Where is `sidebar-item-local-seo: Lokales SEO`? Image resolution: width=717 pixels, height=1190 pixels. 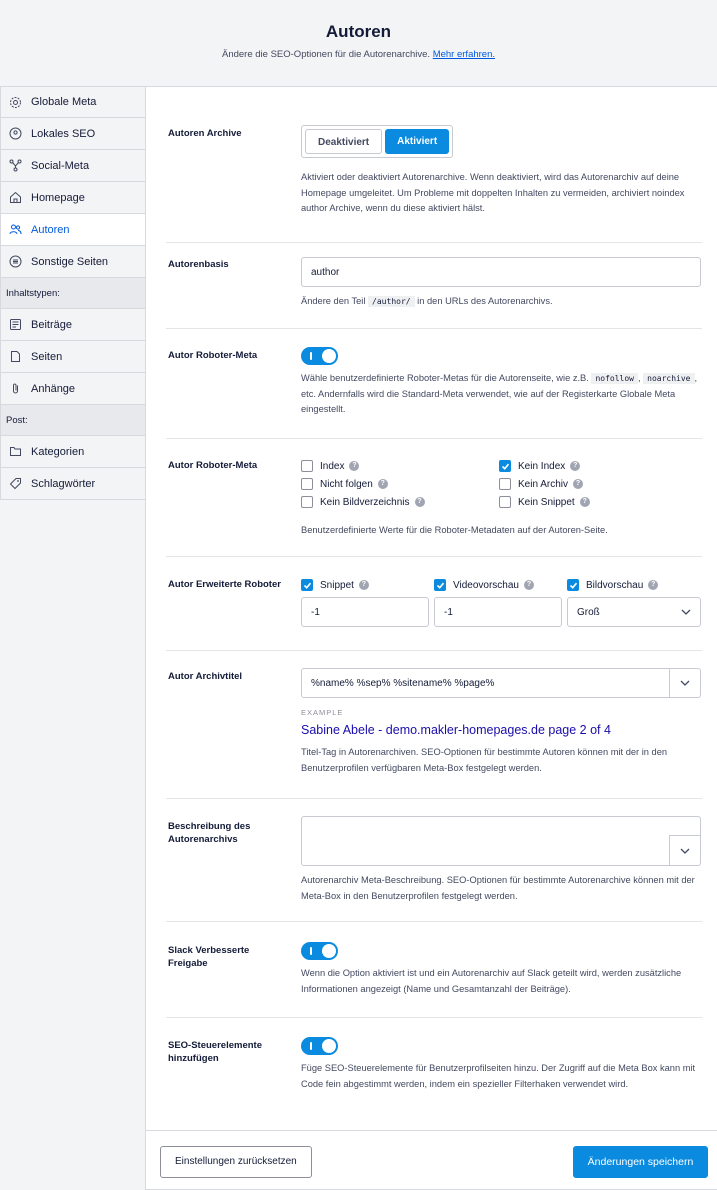
sidebar-item-local-seo: Lokales SEO is located at coordinates (73, 134).